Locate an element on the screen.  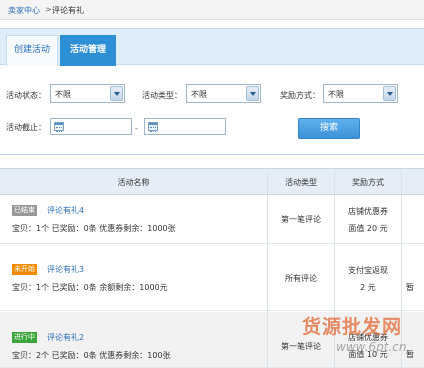
status-select: 不限 is located at coordinates (87, 93).